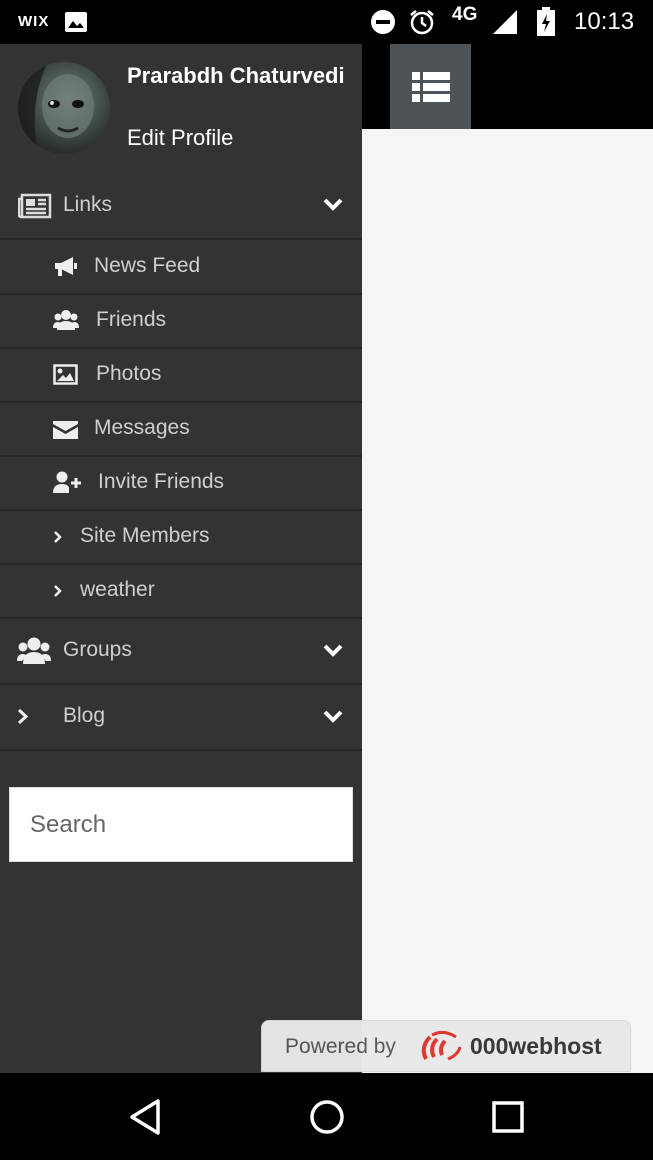 Image resolution: width=653 pixels, height=1160 pixels. Describe the element at coordinates (508, 1117) in the screenshot. I see `recents-icon` at that location.